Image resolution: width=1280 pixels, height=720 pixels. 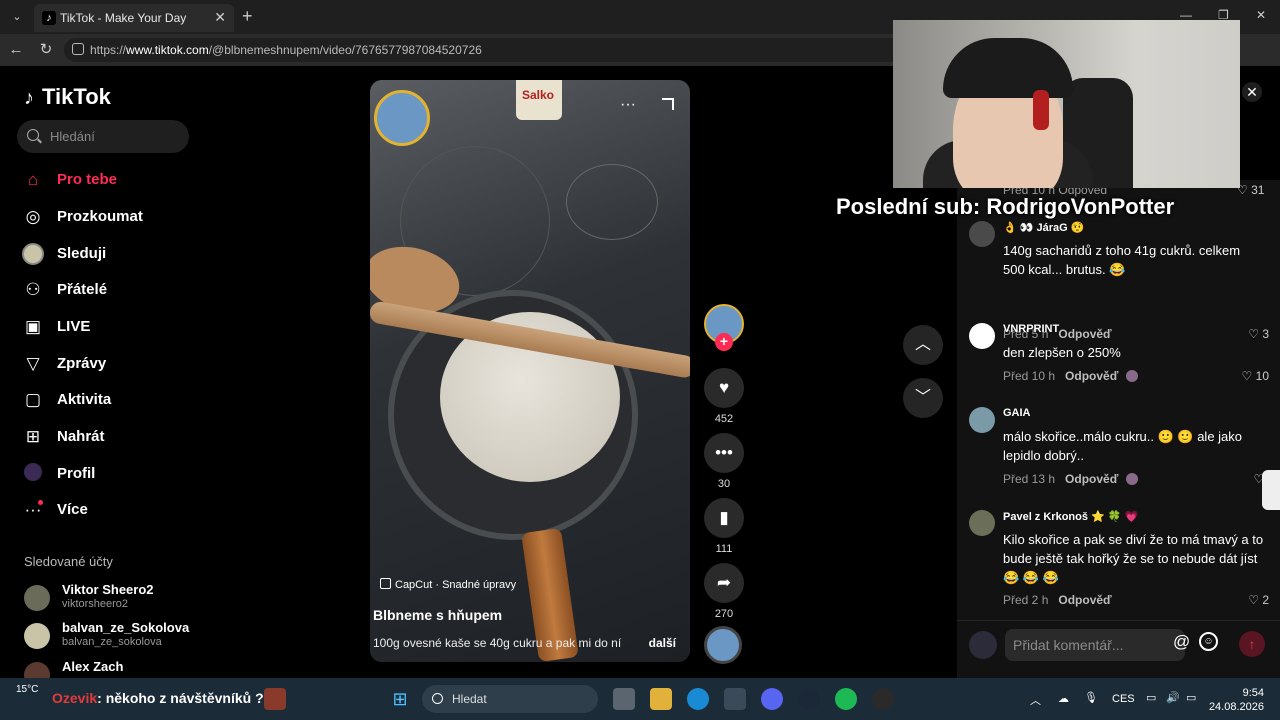 What do you see at coordinates (1261, 15) in the screenshot?
I see `window-close-icon: ✕` at bounding box center [1261, 15].